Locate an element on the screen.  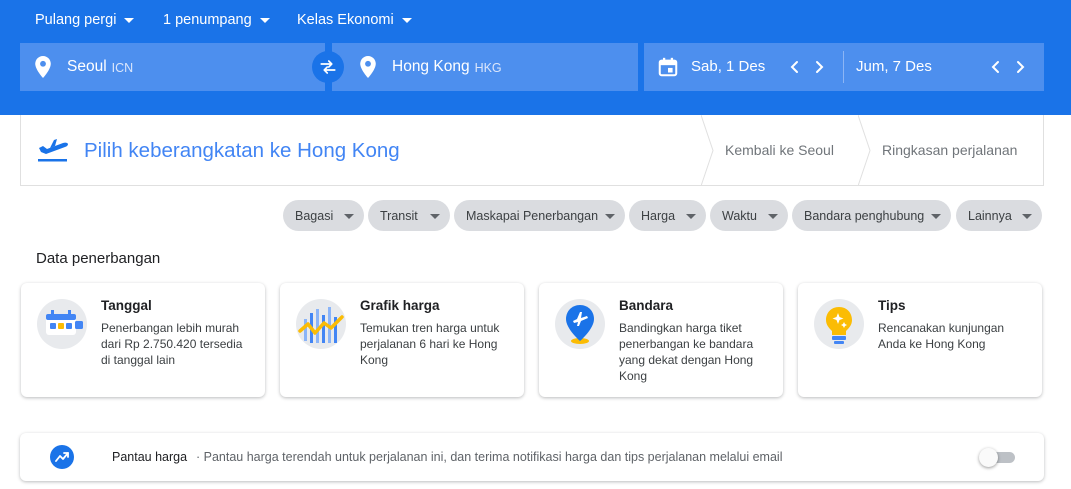
cabin-class-label: Kelas Ekonomi is located at coordinates (345, 20).